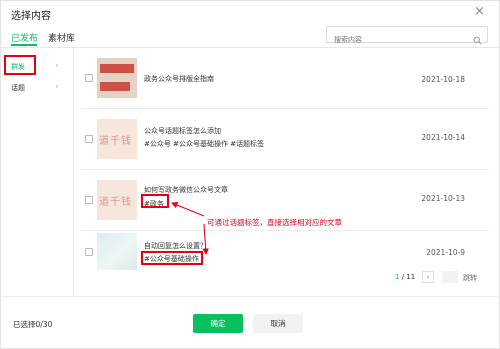  Describe the element at coordinates (31, 16) in the screenshot. I see `dialog-title: 选择内容` at that location.